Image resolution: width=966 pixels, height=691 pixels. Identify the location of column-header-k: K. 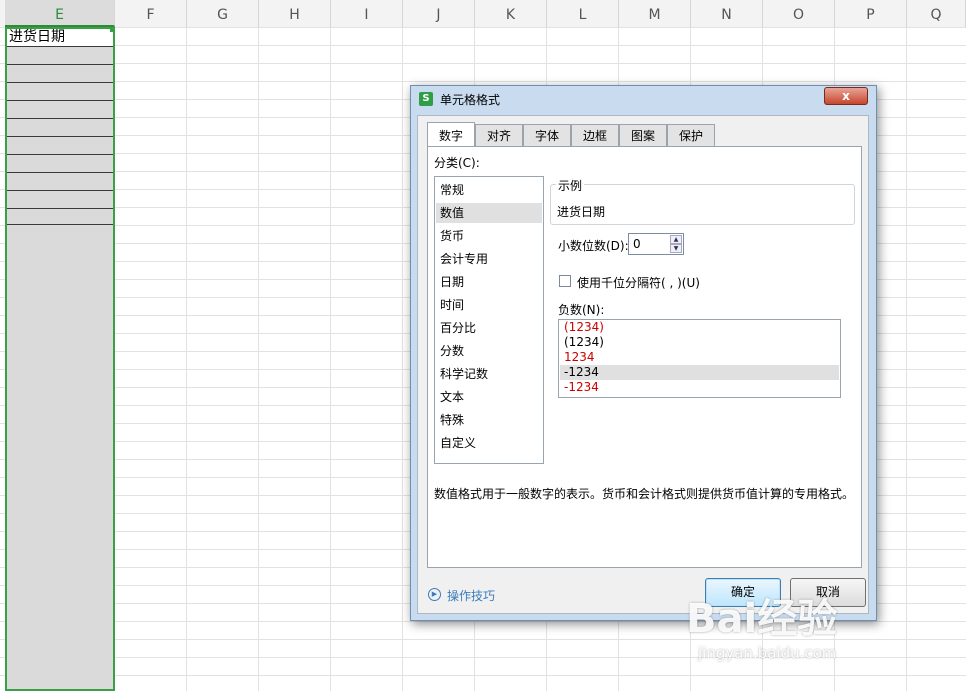
(511, 13).